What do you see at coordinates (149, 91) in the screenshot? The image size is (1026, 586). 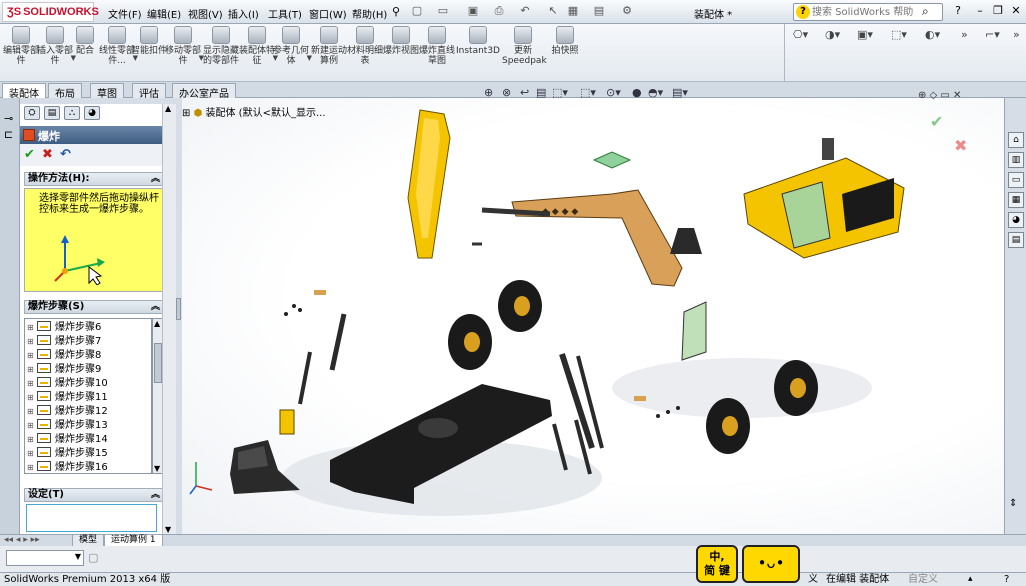 I see `tab-evaluate: 评估` at bounding box center [149, 91].